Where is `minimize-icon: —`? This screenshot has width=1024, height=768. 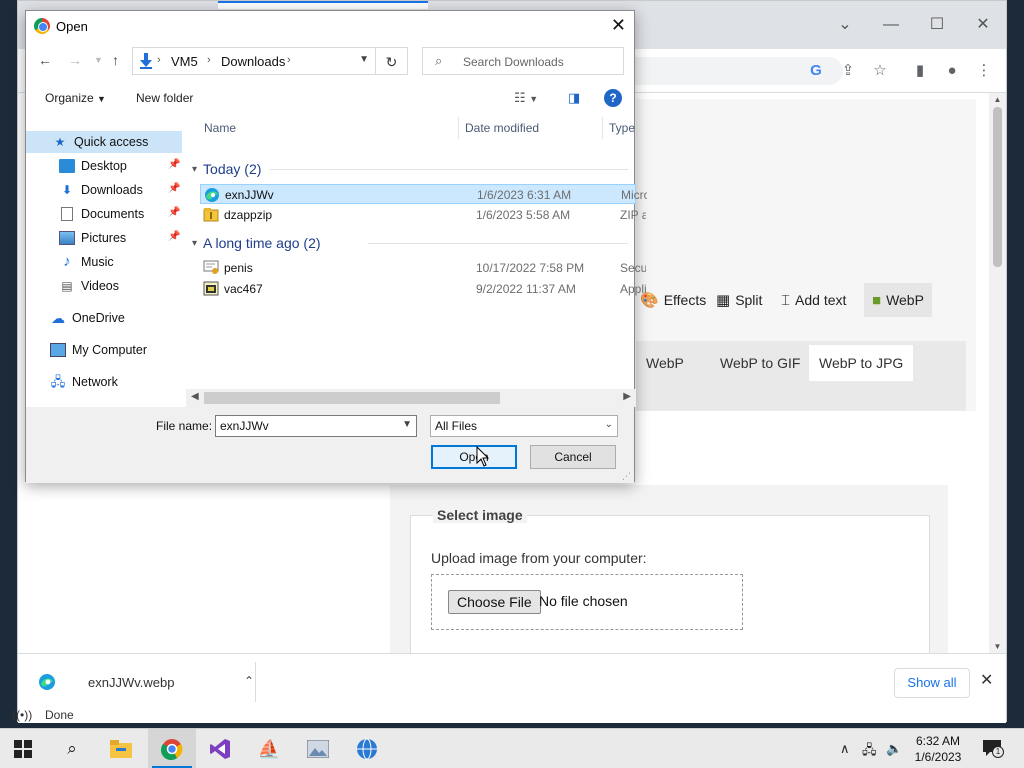 minimize-icon: — is located at coordinates (891, 25).